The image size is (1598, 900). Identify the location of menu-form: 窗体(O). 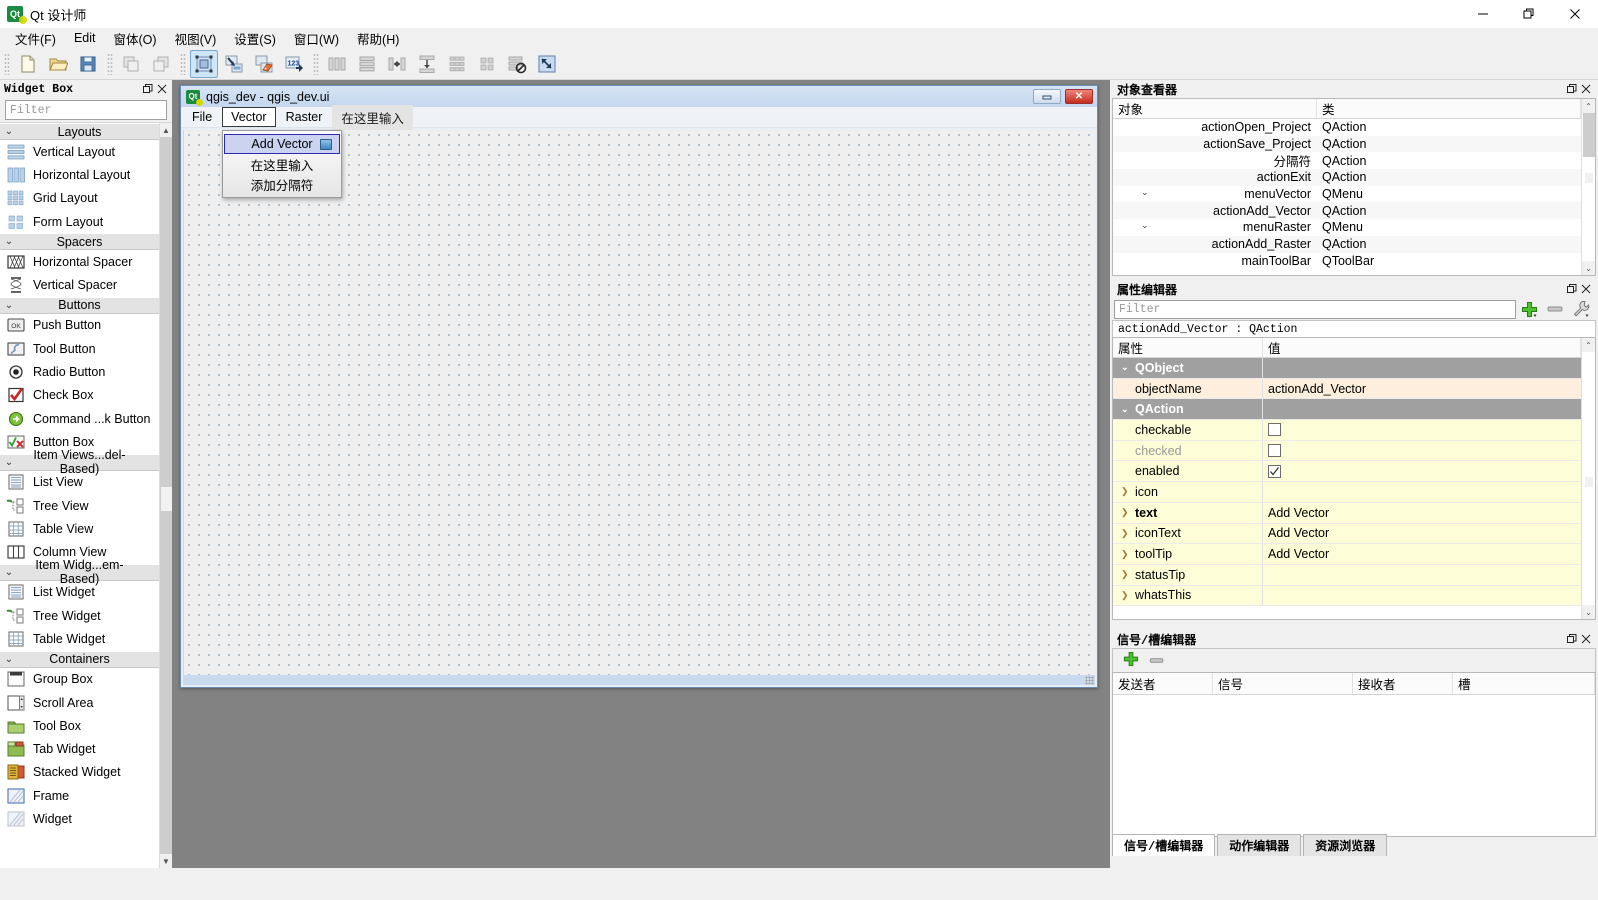
(135, 38).